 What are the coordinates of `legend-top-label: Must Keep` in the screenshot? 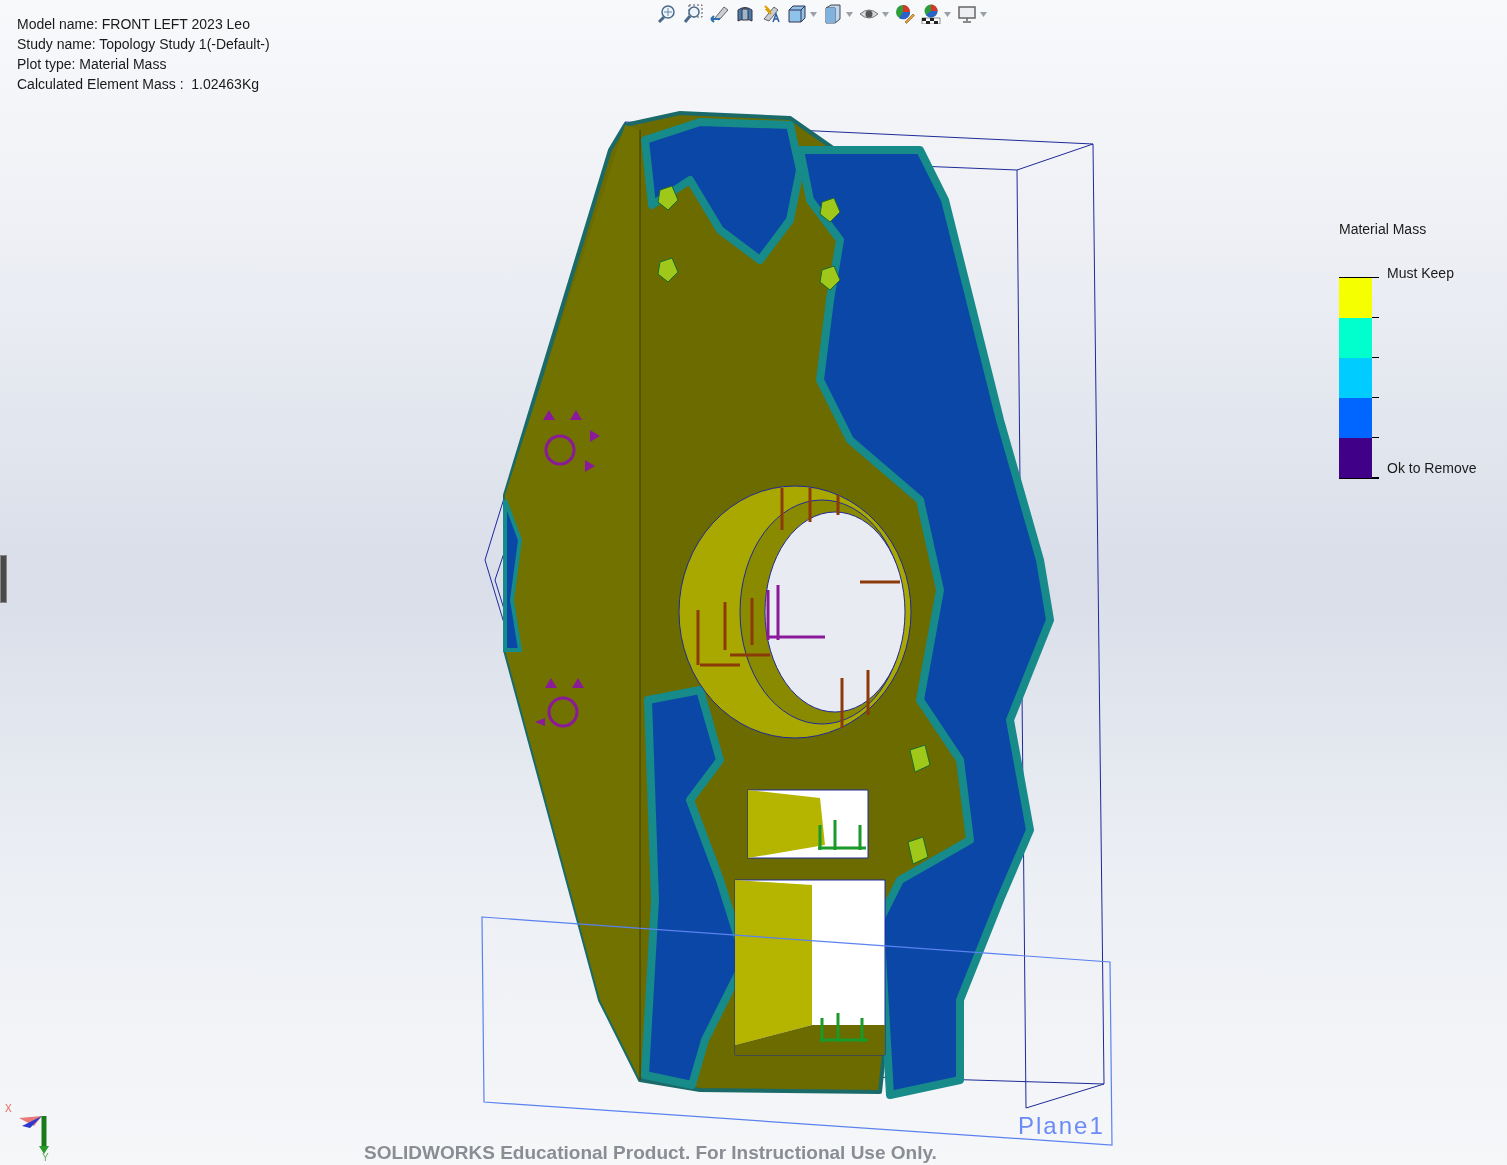 It's located at (1421, 273).